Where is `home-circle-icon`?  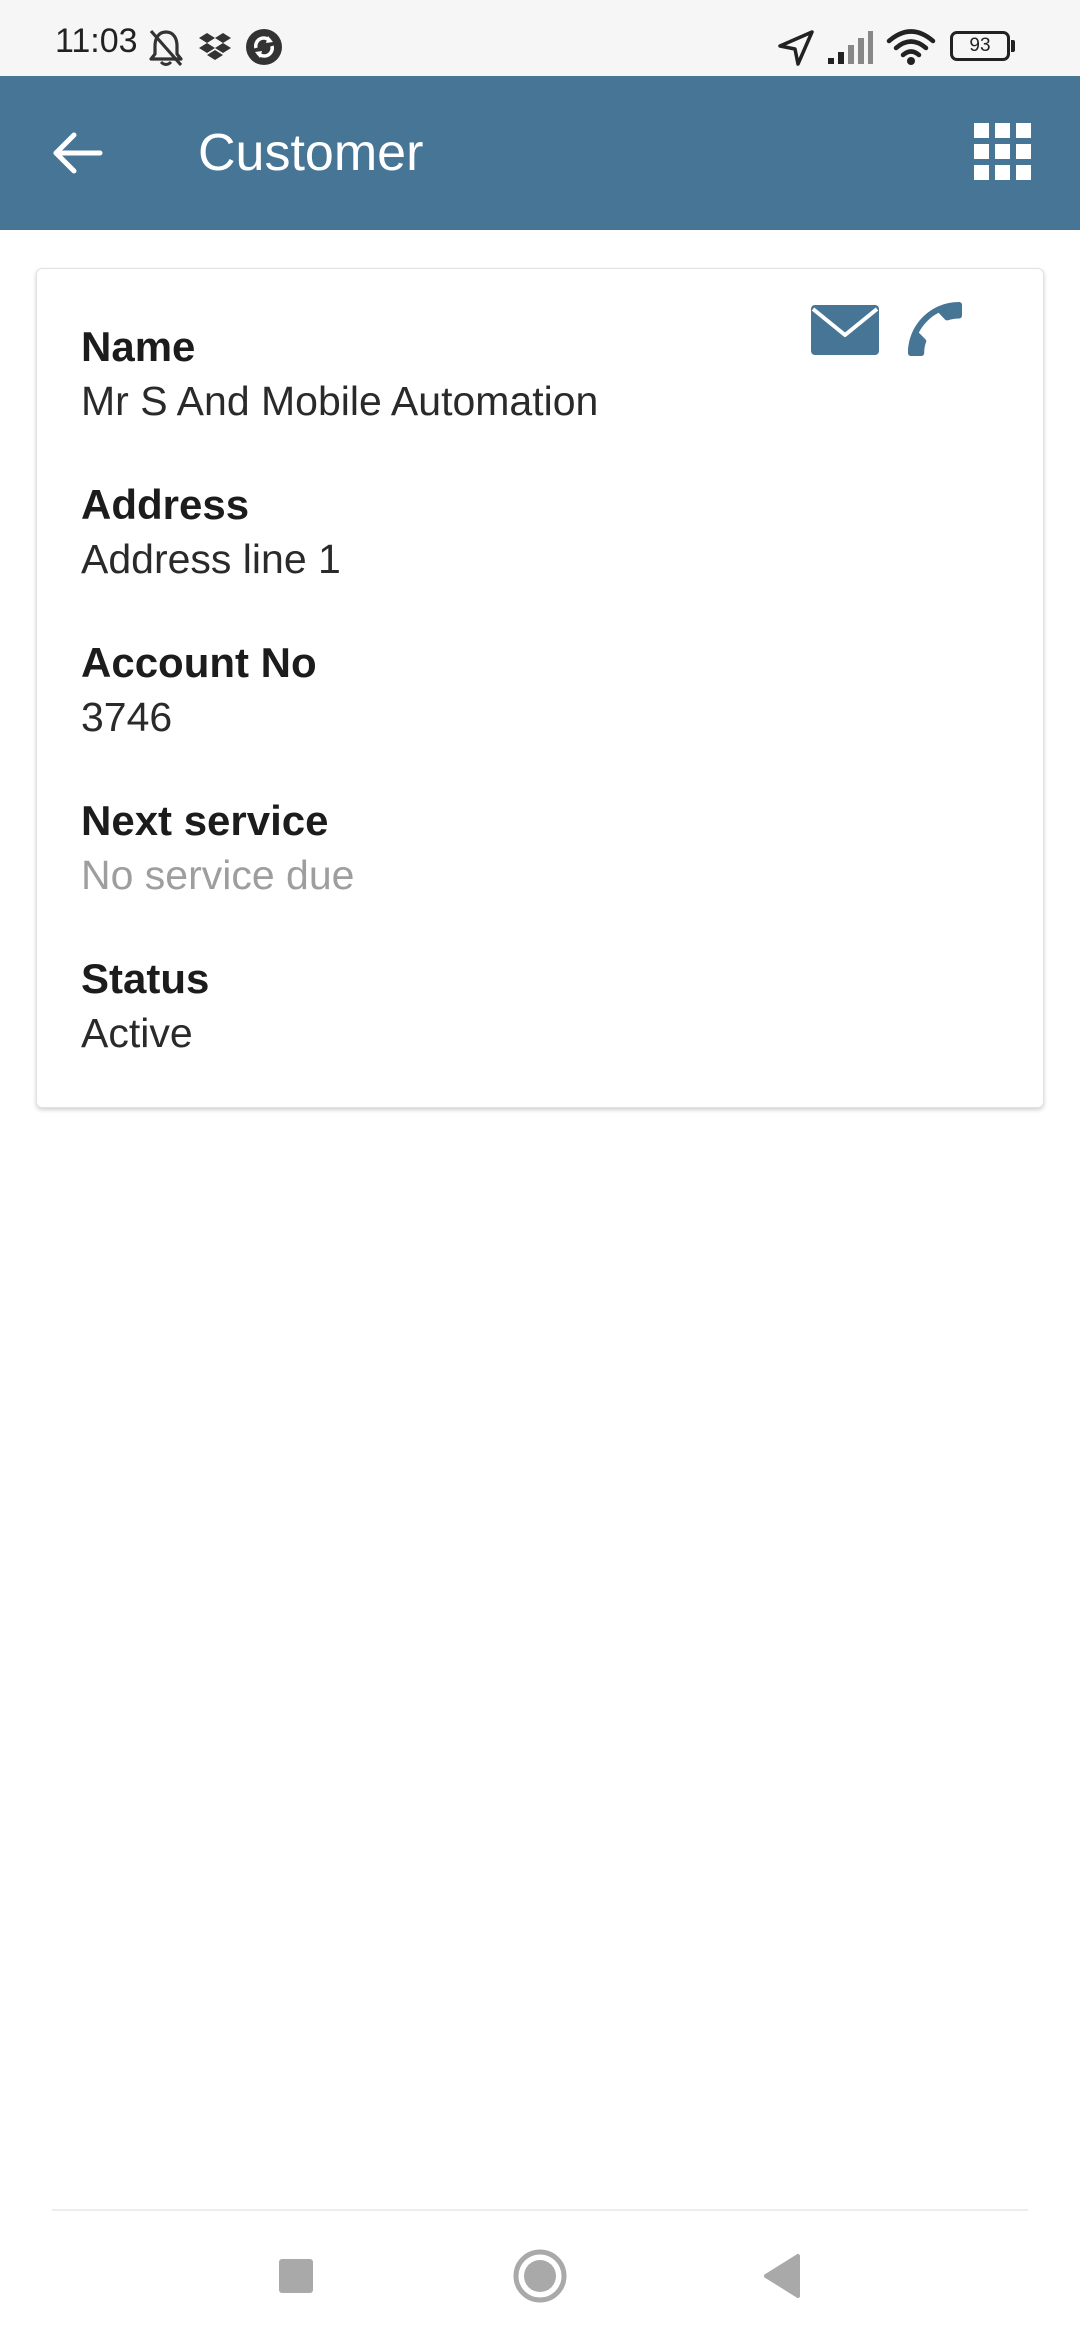
home-circle-icon is located at coordinates (540, 2276).